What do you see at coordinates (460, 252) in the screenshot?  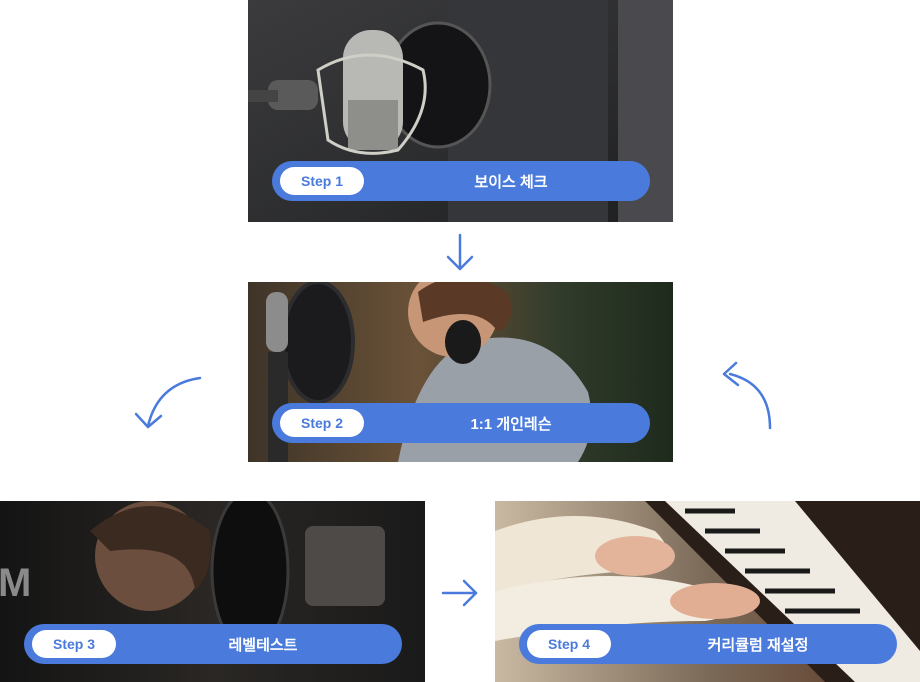 I see `arrow-down-icon` at bounding box center [460, 252].